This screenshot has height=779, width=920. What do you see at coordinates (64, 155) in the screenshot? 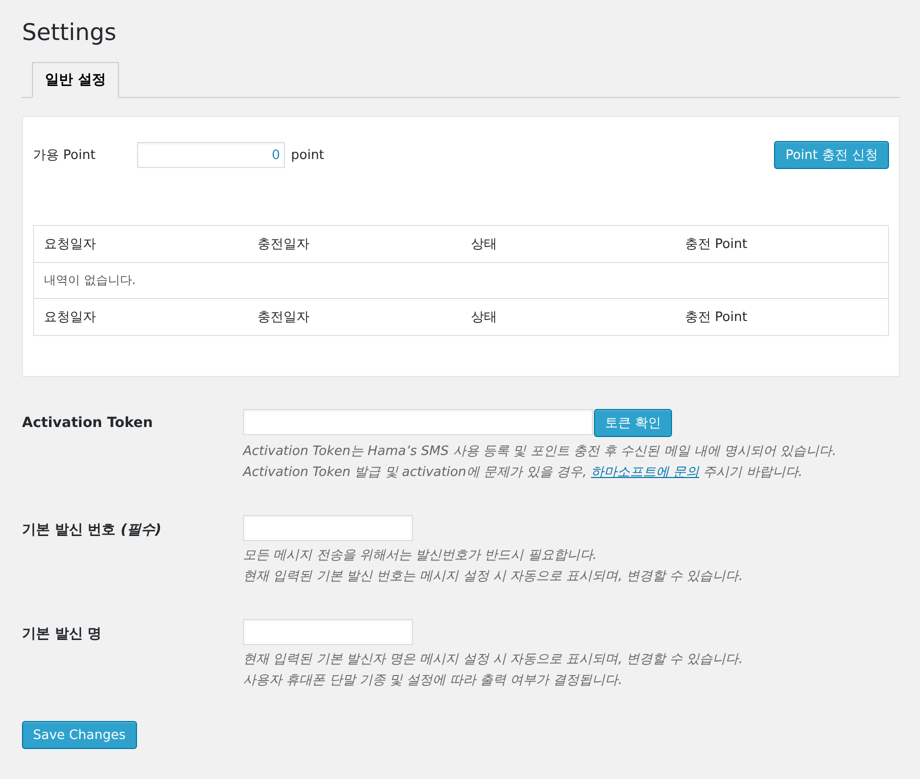
I see `points-label: 가용 Point` at bounding box center [64, 155].